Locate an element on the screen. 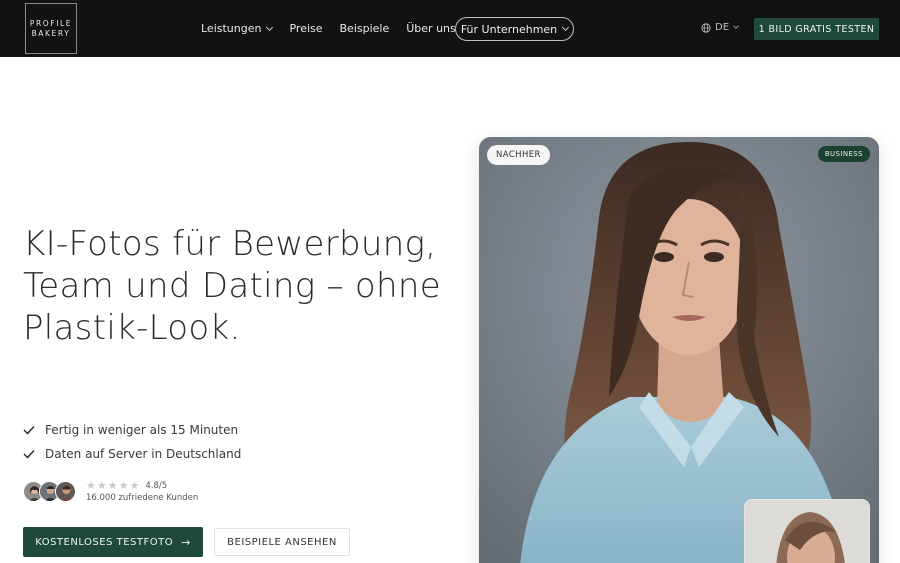  nav-item-leistungen: Leistungen is located at coordinates (237, 28).